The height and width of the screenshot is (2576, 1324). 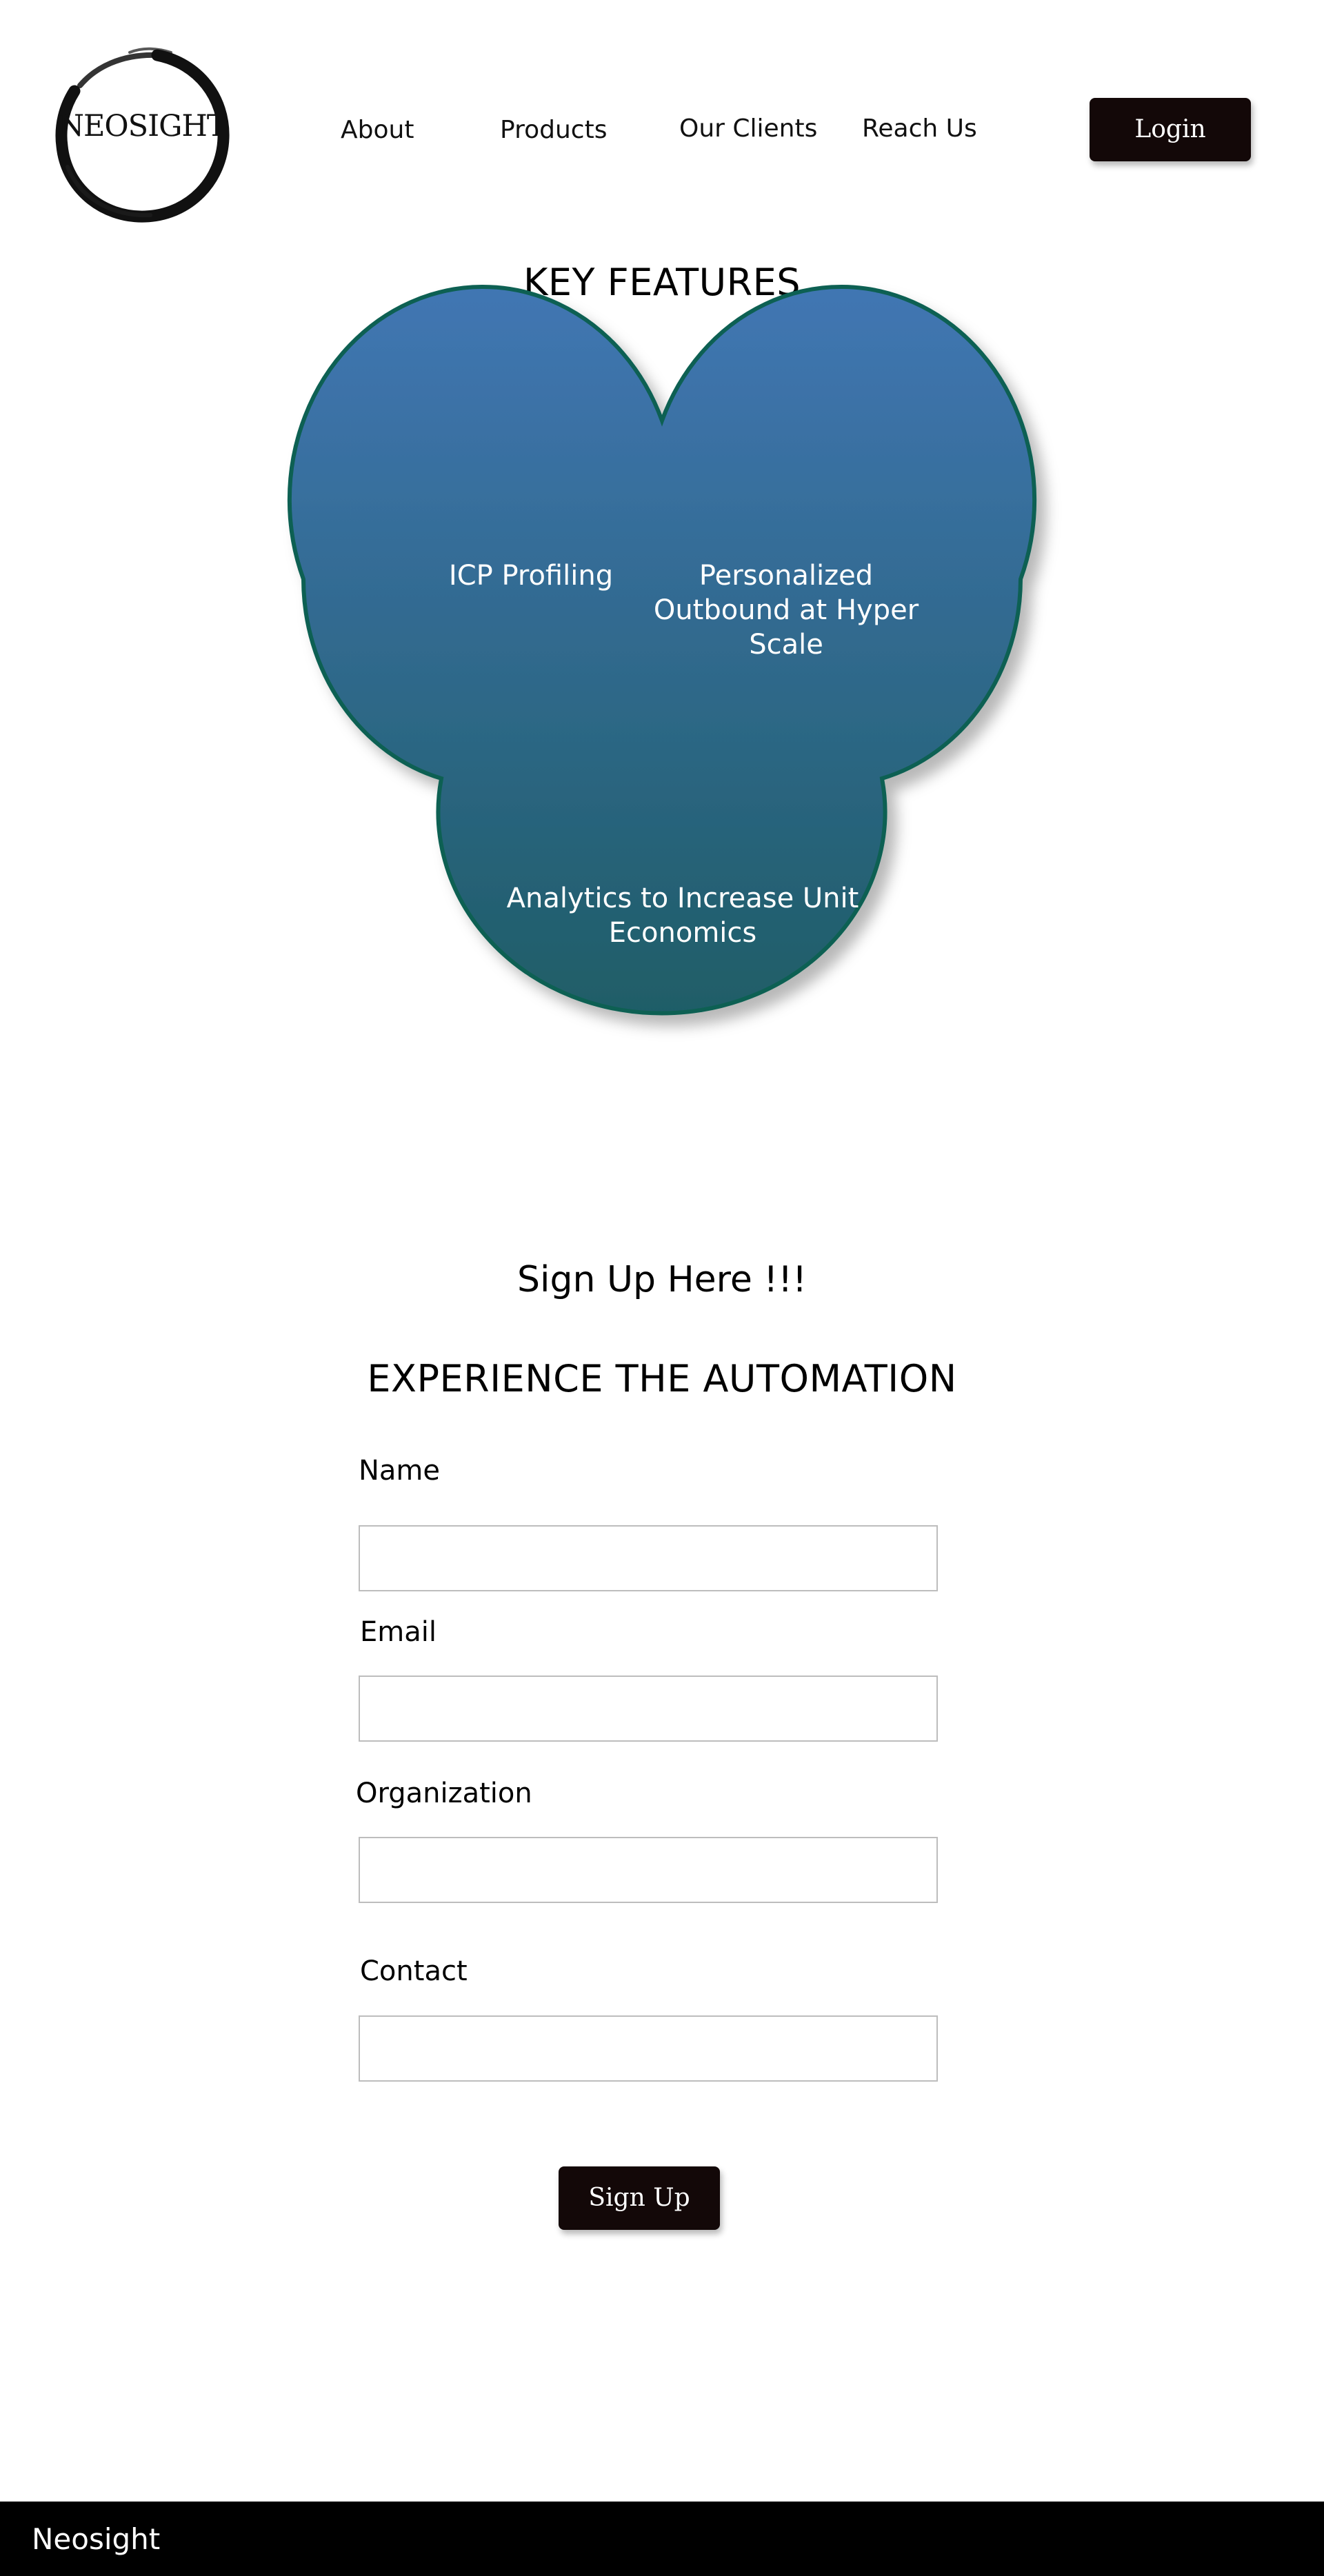 I want to click on feature-analytics: Analytics to Increase Unit Economics, so click(x=682, y=916).